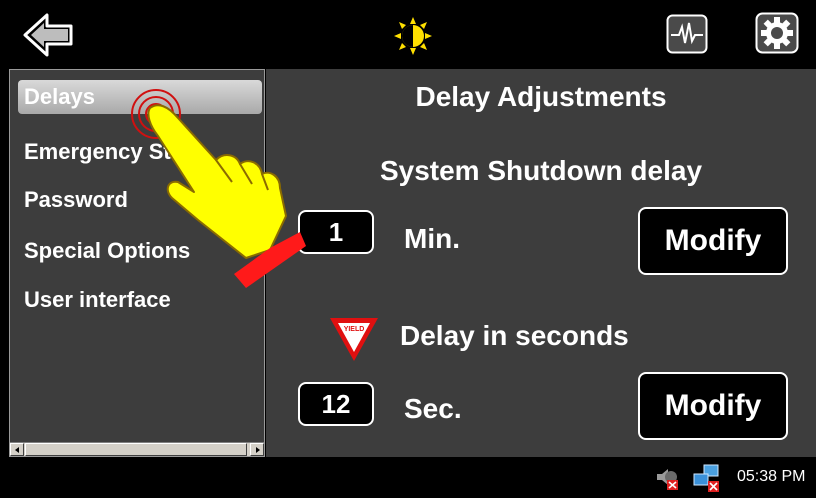 Image resolution: width=816 pixels, height=498 pixels. What do you see at coordinates (413, 36) in the screenshot?
I see `brightness-icon` at bounding box center [413, 36].